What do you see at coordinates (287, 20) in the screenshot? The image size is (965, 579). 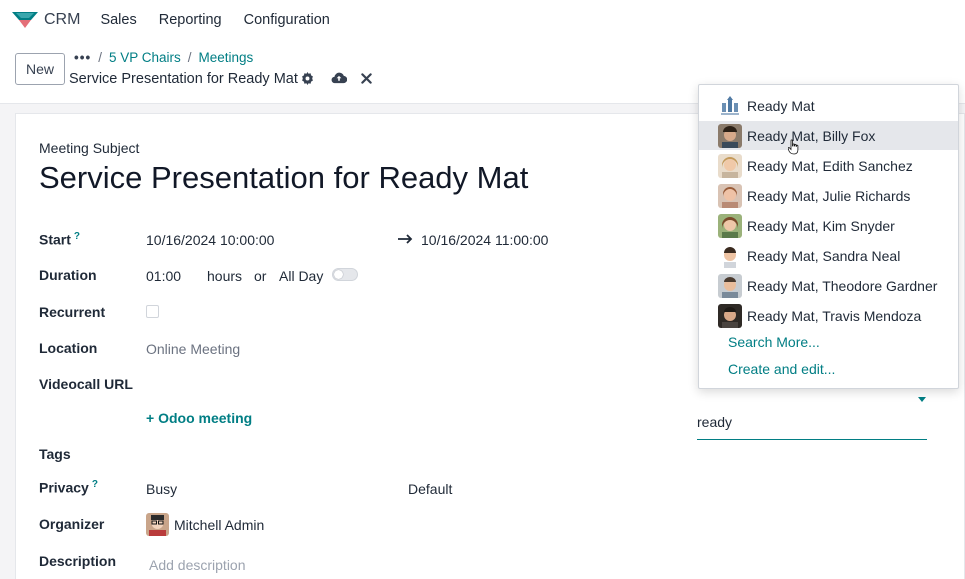 I see `menu-configuration: Configuration` at bounding box center [287, 20].